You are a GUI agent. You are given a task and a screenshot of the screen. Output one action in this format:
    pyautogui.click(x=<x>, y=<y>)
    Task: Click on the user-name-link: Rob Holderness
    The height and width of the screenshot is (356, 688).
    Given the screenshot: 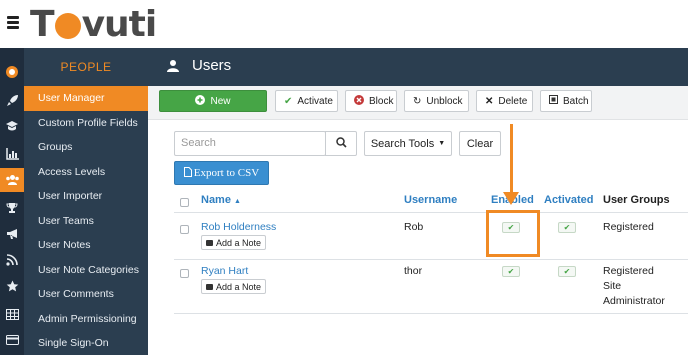 What is the action you would take?
    pyautogui.click(x=238, y=227)
    